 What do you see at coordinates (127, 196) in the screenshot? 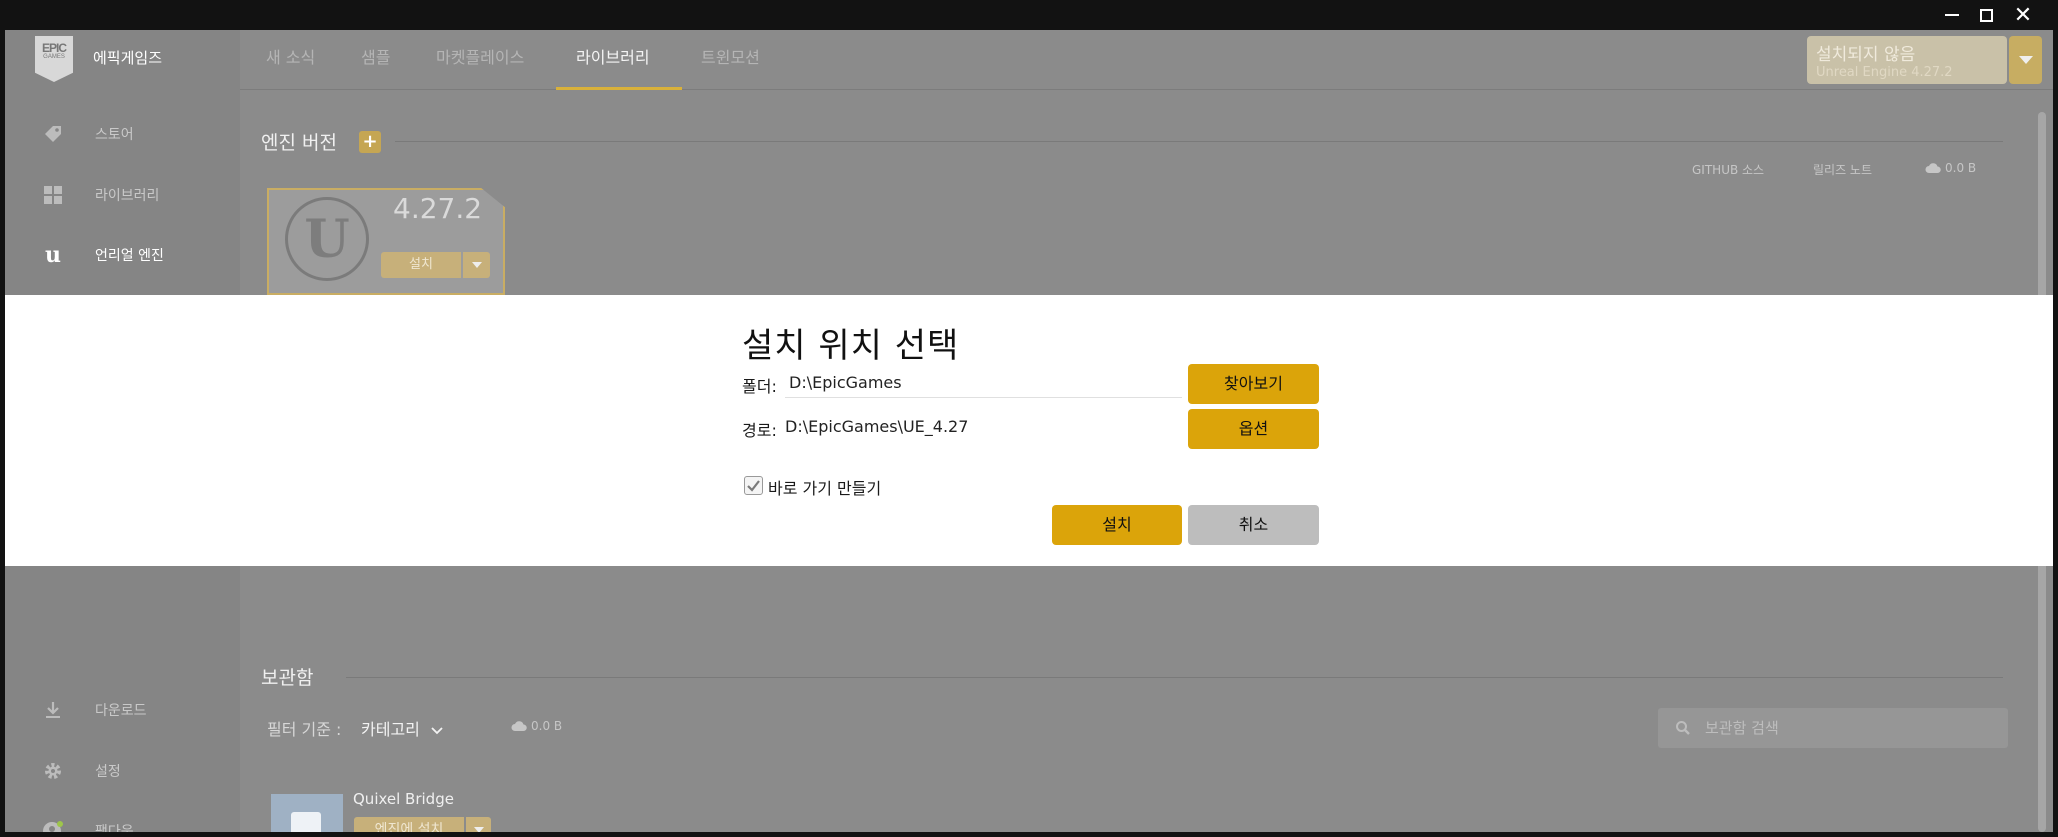
I see `sidebar-item-label: 라이브러리` at bounding box center [127, 196].